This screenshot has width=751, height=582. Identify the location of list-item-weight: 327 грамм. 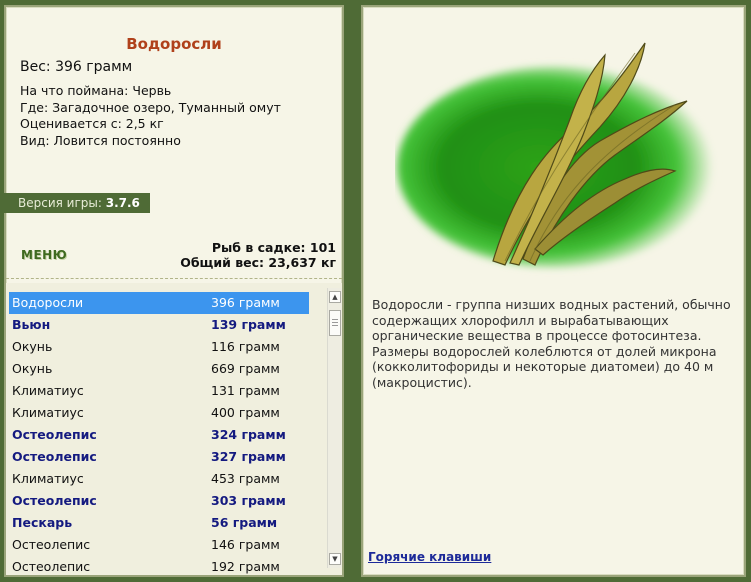
(248, 456).